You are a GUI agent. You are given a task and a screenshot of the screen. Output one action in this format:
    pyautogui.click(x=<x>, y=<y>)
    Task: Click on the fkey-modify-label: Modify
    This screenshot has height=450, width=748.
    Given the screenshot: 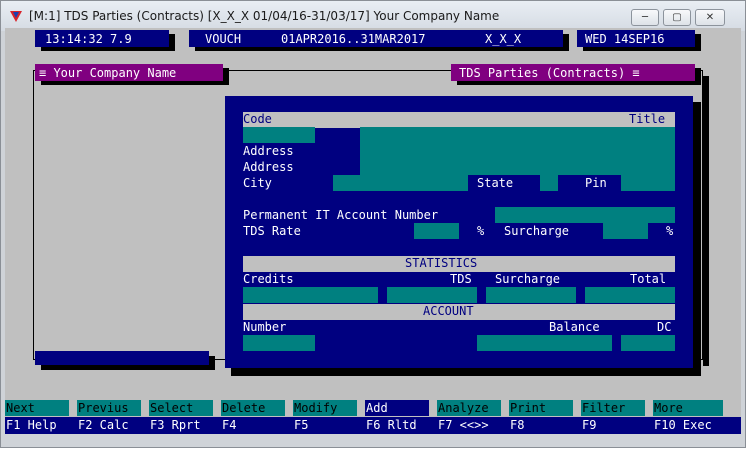 What is the action you would take?
    pyautogui.click(x=316, y=408)
    